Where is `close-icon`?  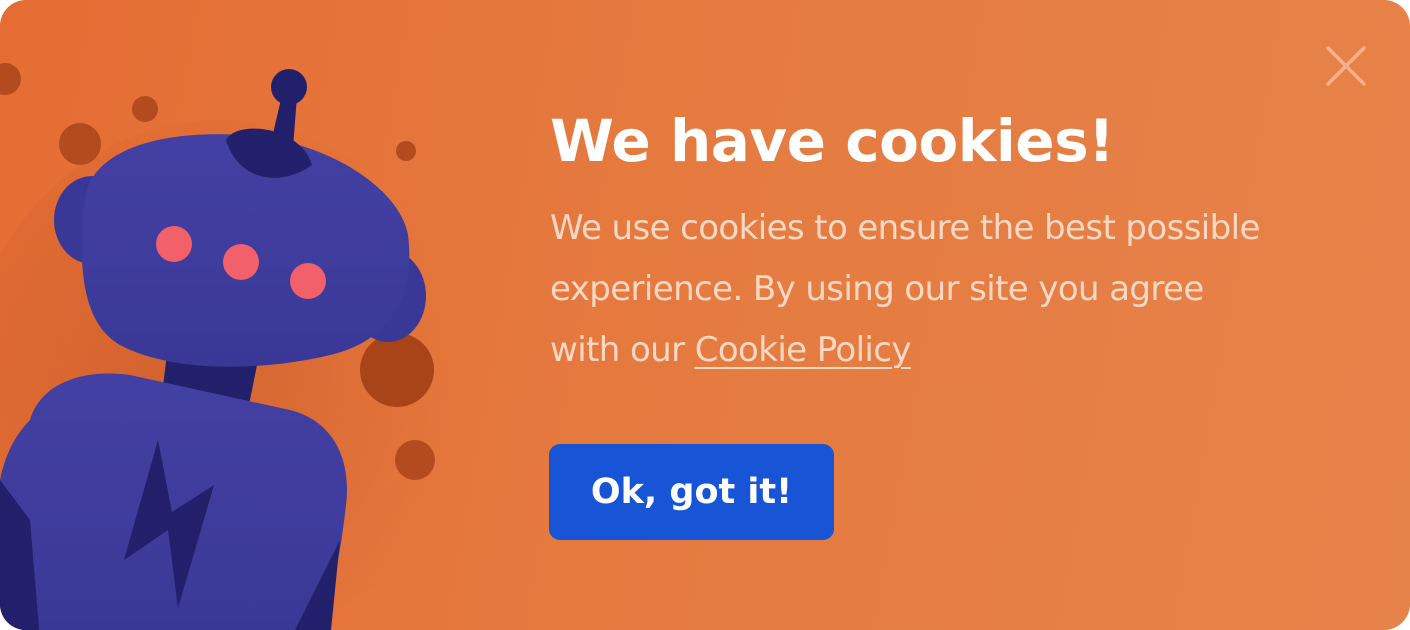 close-icon is located at coordinates (1346, 66).